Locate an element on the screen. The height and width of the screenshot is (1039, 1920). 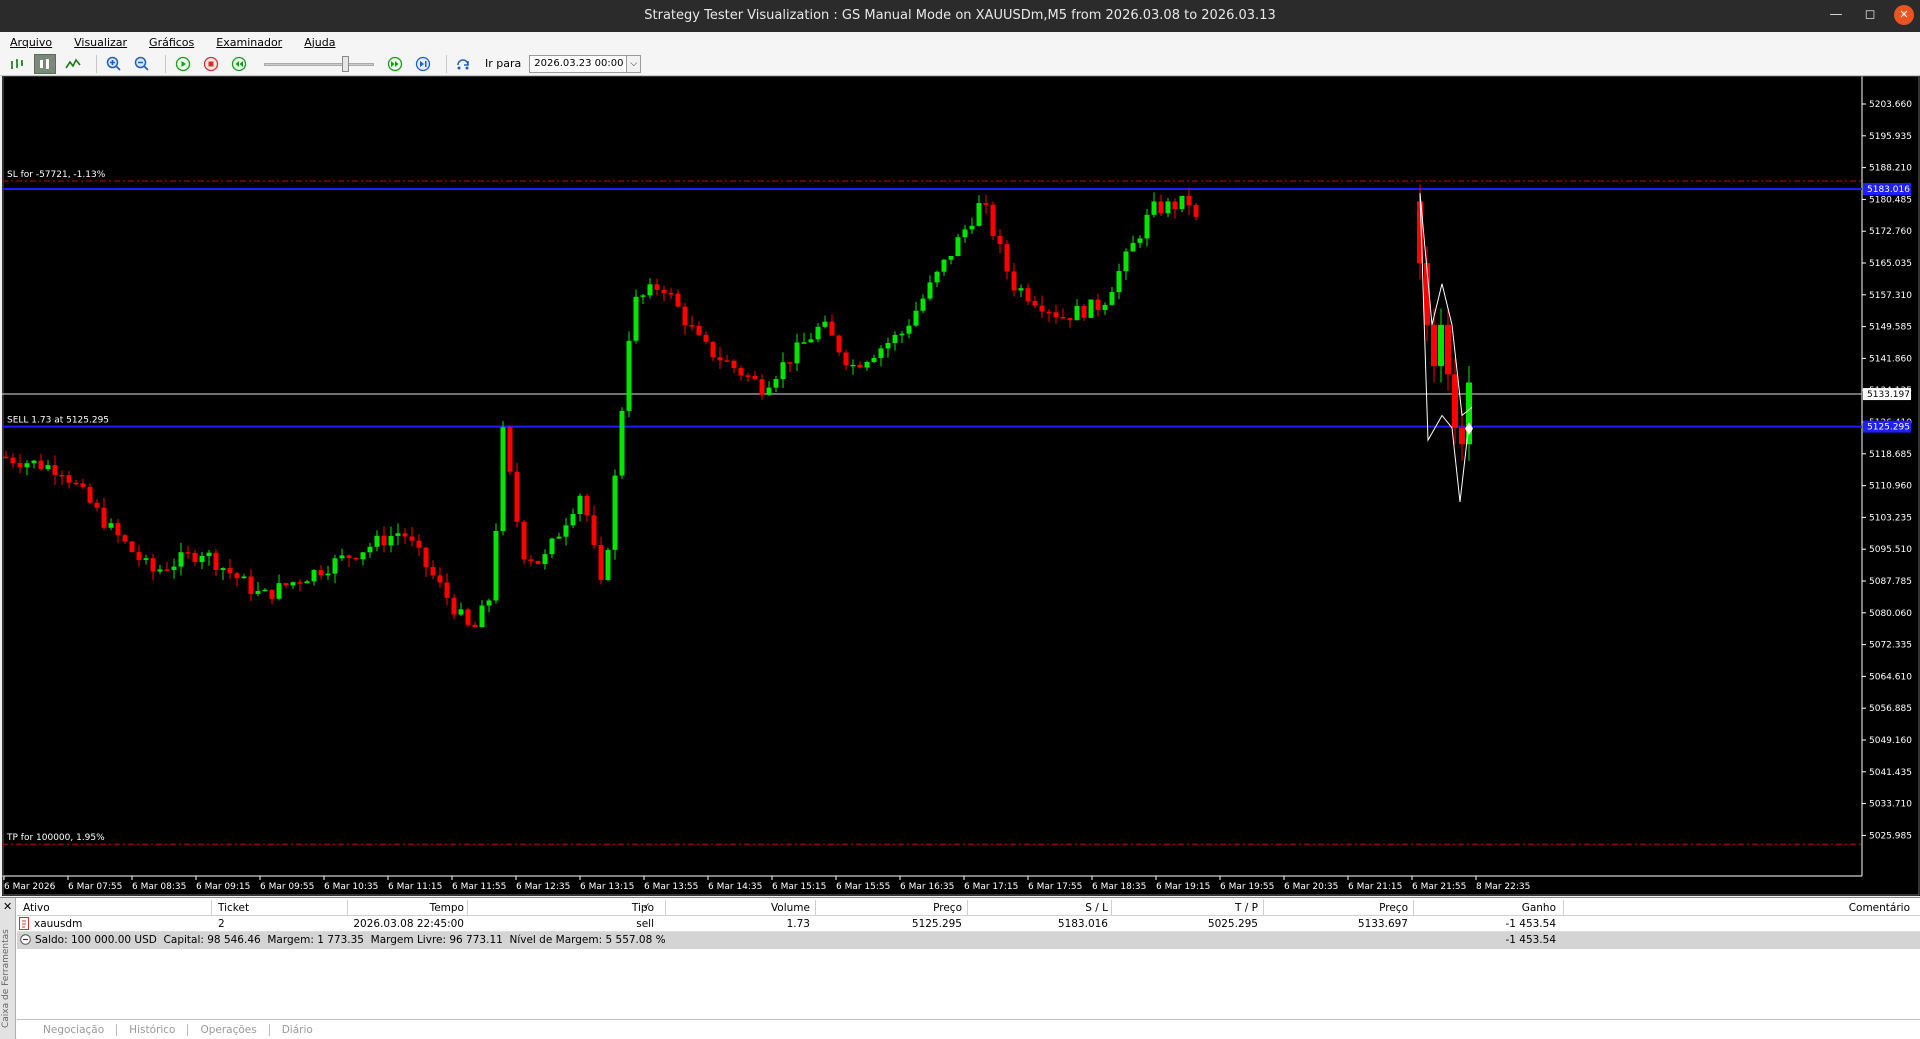
sort-check-icon: ✓ is located at coordinates (647, 907).